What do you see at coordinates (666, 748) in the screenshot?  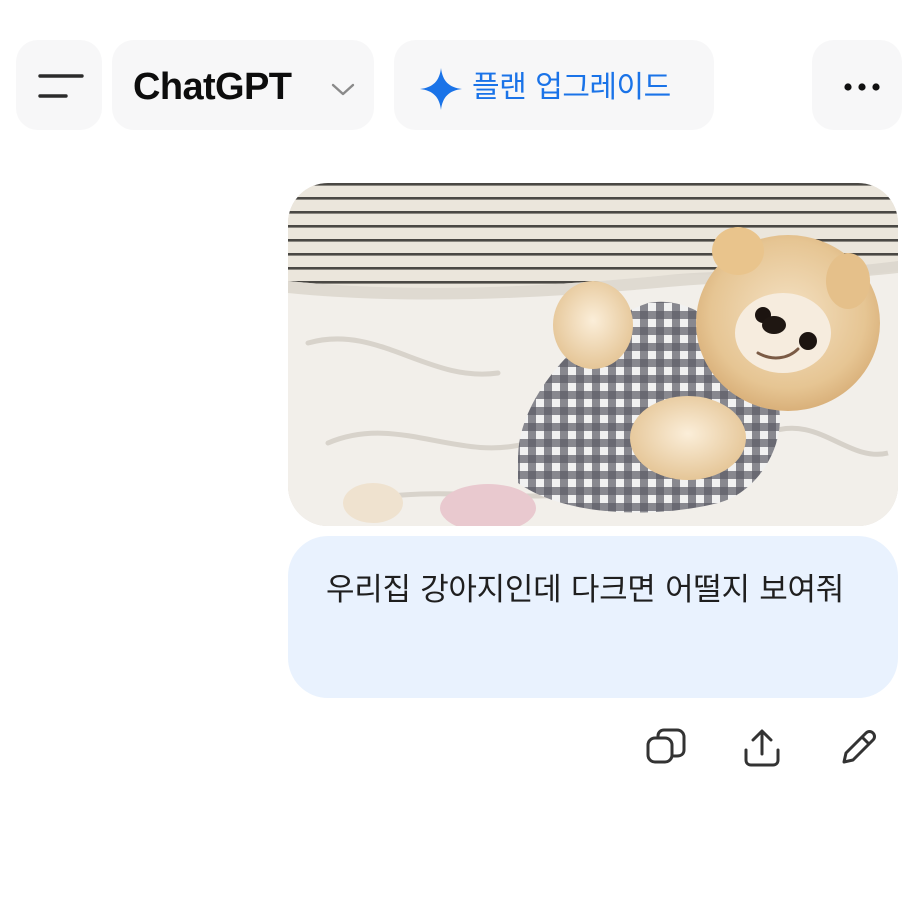 I see `copy-icon` at bounding box center [666, 748].